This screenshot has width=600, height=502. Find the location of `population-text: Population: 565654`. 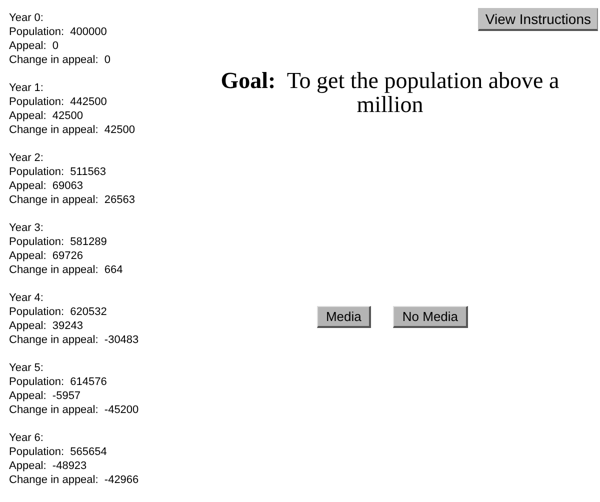

population-text: Population: 565654 is located at coordinates (58, 452).